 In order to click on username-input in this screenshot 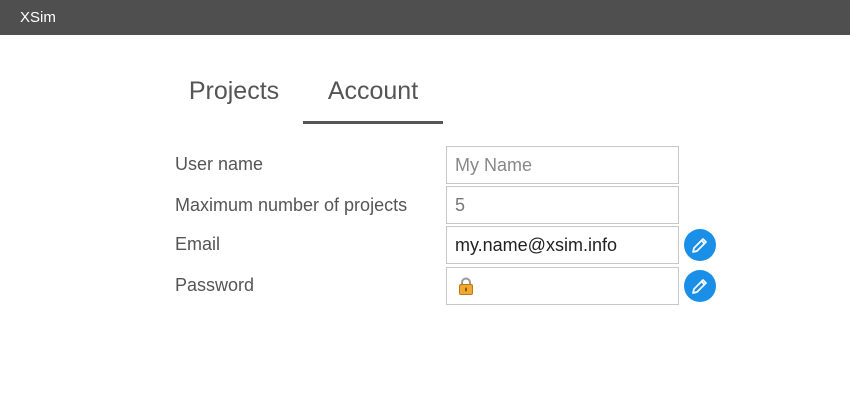, I will do `click(562, 165)`.